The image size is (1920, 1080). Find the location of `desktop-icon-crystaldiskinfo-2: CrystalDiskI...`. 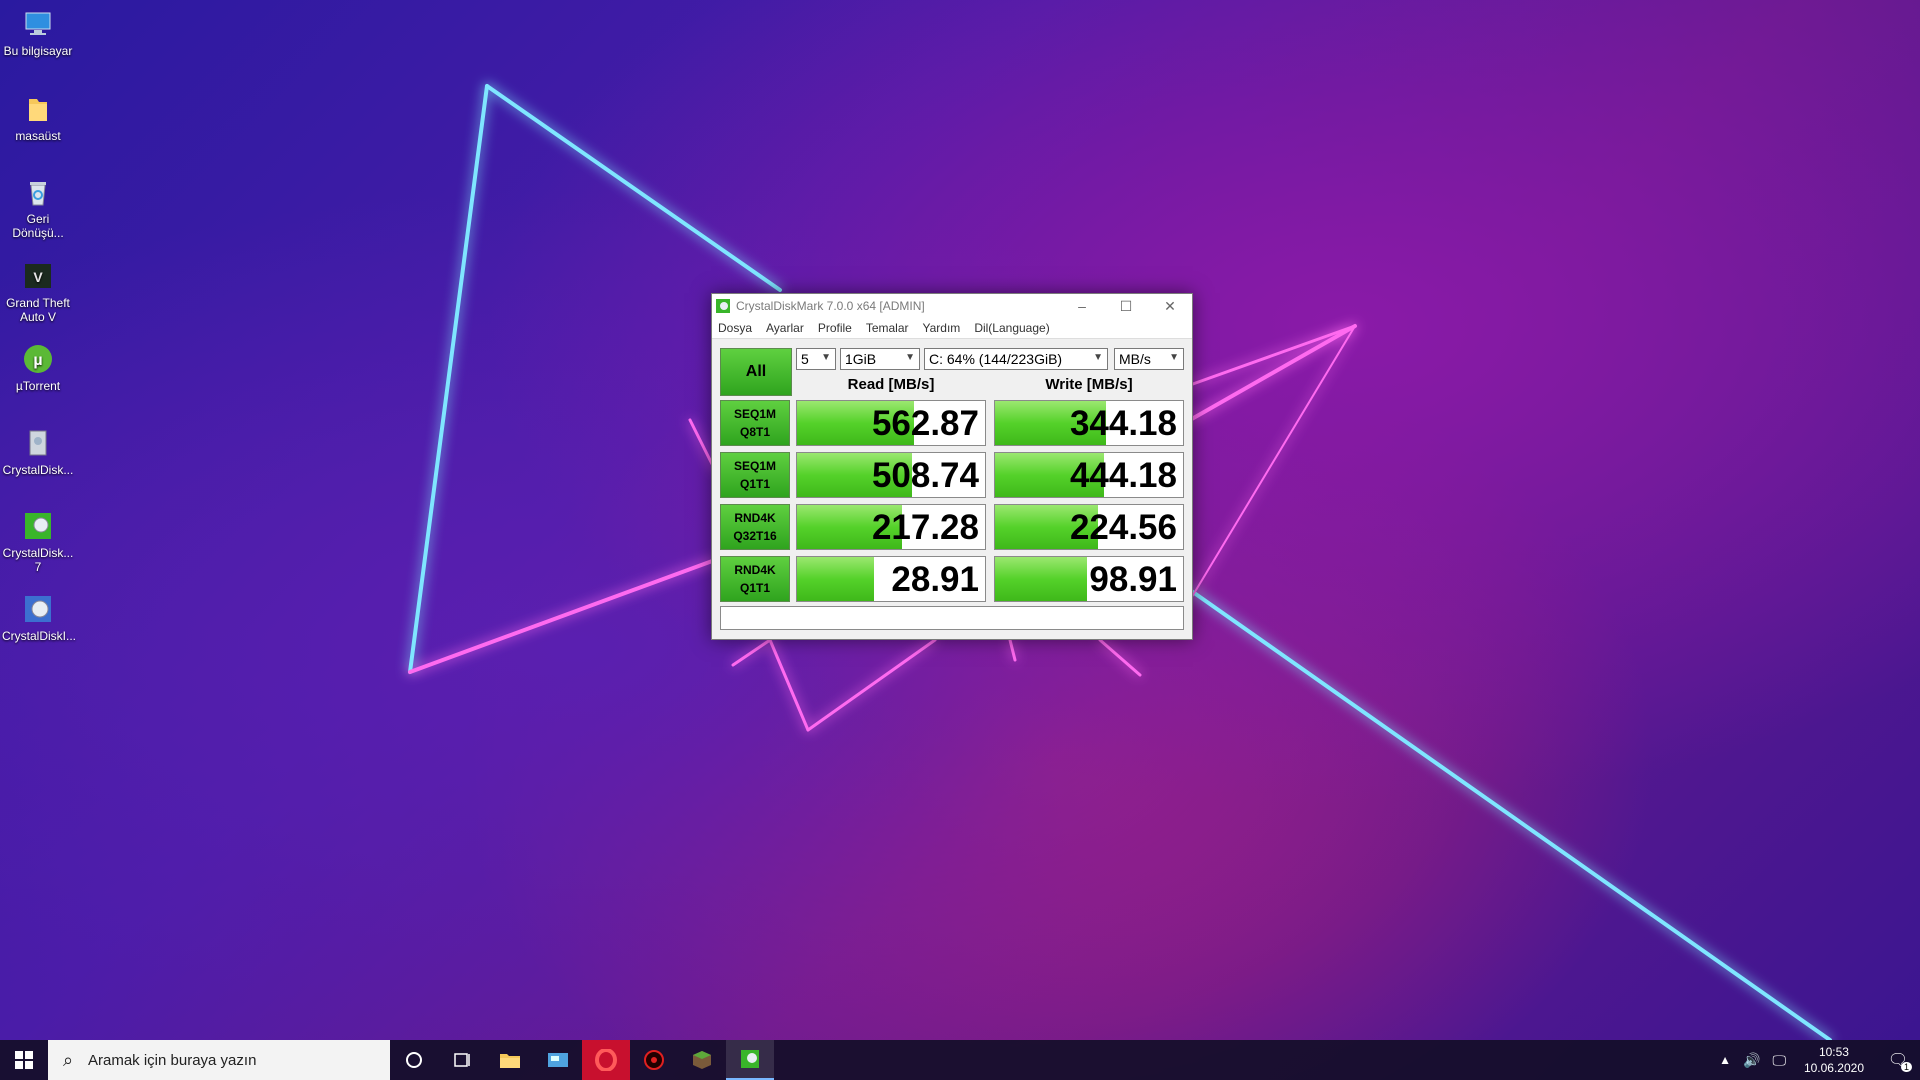

desktop-icon-crystaldiskinfo-2: CrystalDiskI... is located at coordinates (39, 618).